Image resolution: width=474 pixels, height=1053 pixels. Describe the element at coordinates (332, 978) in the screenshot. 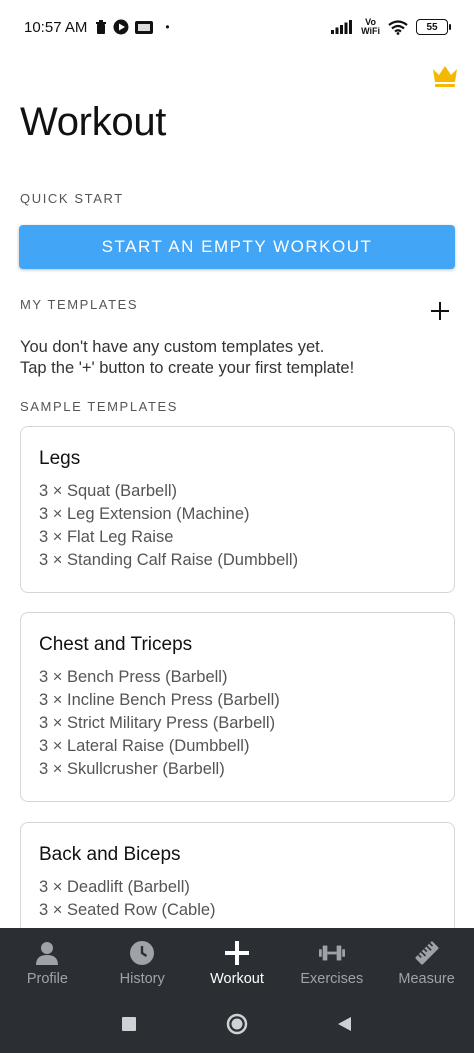

I see `nav-label: Exercises` at that location.